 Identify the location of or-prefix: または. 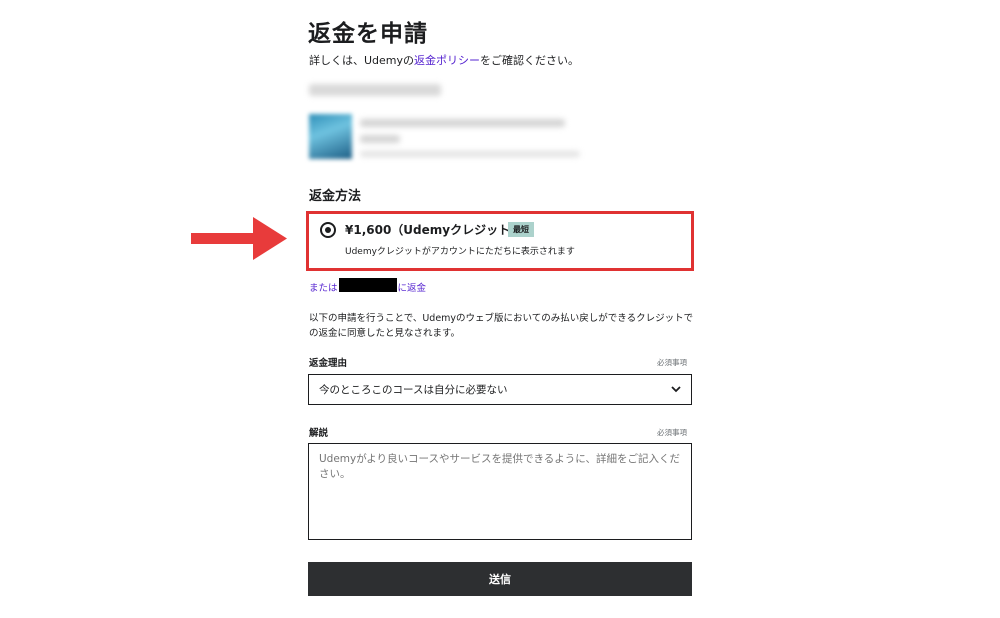
(323, 288).